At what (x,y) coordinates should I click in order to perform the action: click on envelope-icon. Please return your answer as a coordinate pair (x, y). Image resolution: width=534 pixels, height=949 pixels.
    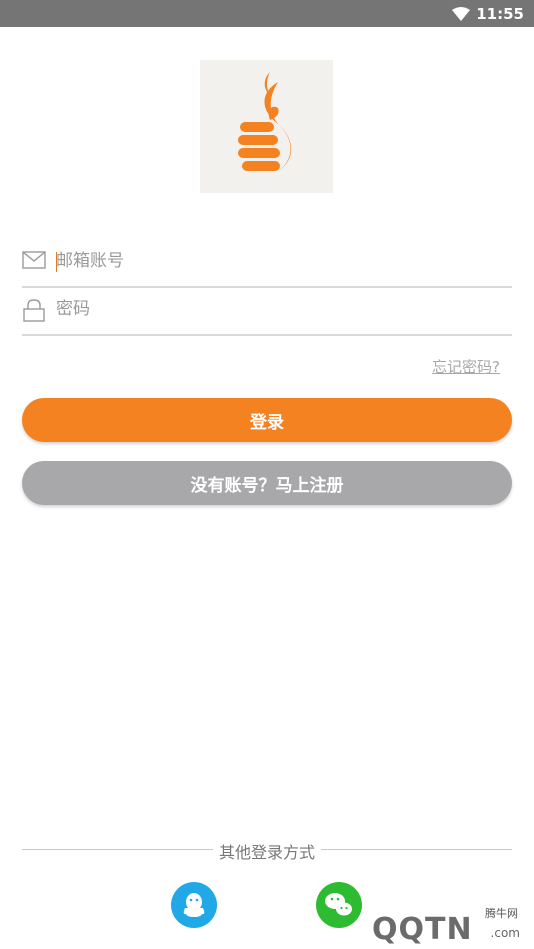
    Looking at the image, I should click on (34, 262).